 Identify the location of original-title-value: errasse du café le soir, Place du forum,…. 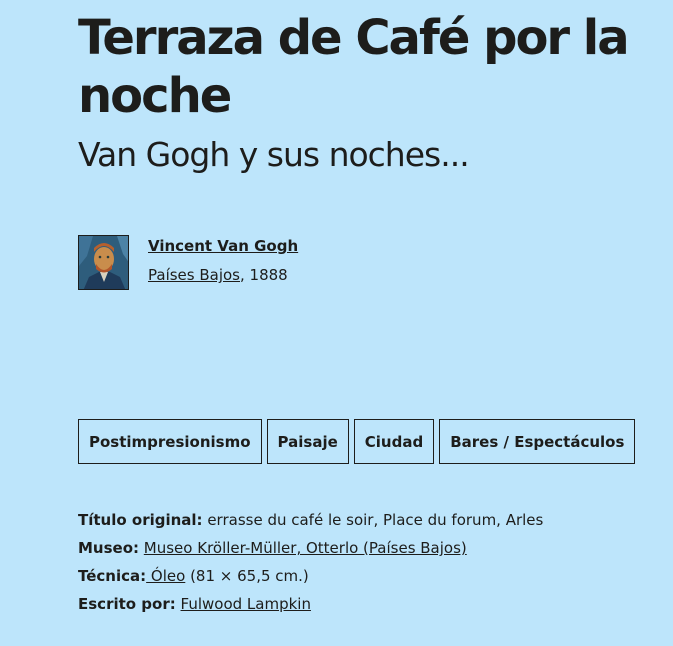
(373, 520).